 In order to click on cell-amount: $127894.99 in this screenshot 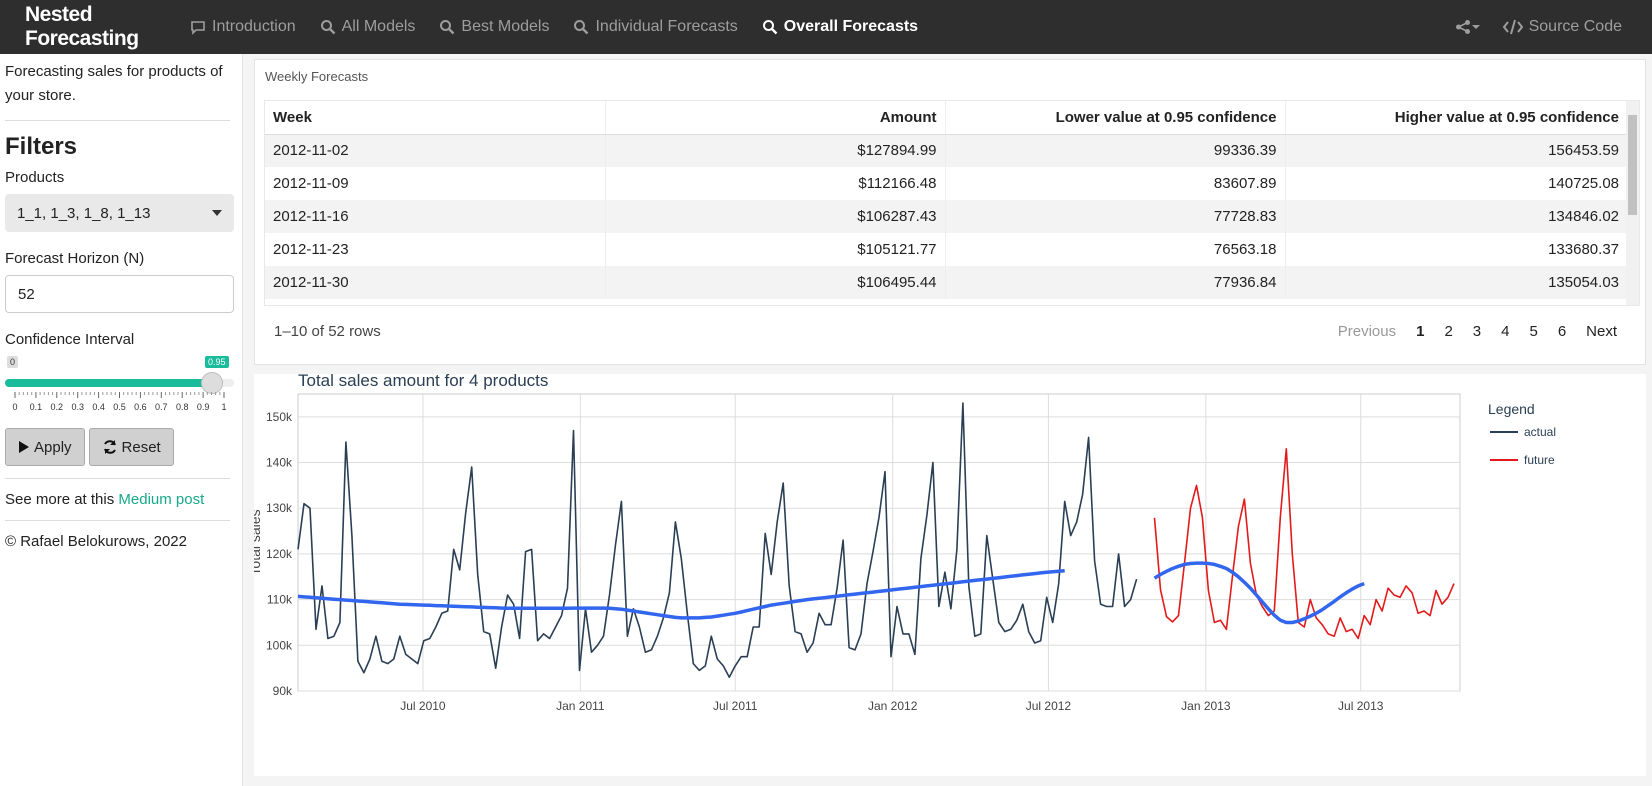, I will do `click(774, 150)`.